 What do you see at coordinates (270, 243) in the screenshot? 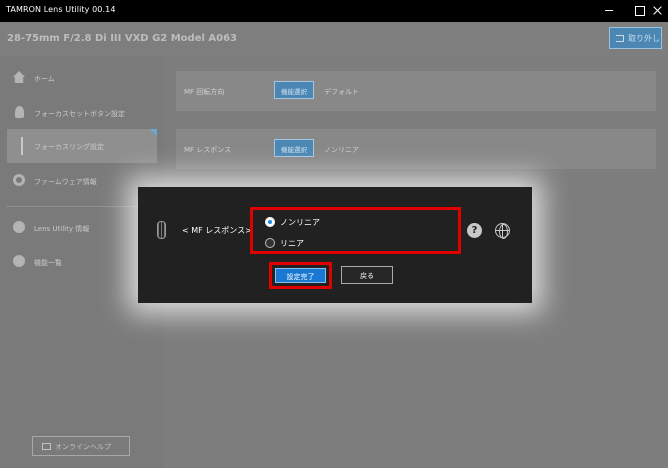
I see `radio-button` at bounding box center [270, 243].